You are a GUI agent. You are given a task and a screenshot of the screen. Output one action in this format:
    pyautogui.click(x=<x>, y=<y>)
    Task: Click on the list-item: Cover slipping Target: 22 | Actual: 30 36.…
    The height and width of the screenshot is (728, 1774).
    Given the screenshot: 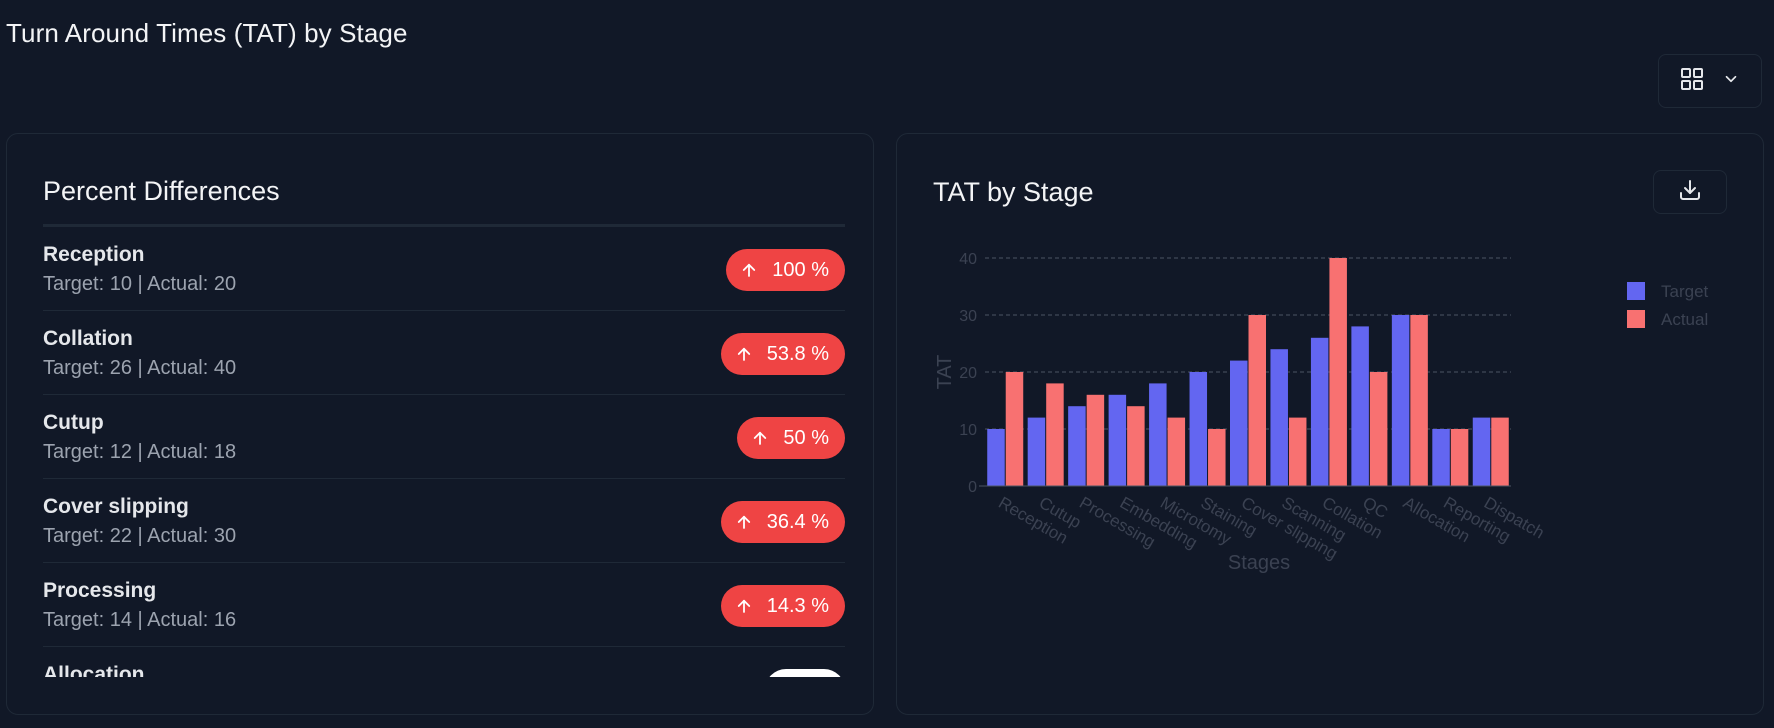 What is the action you would take?
    pyautogui.click(x=444, y=521)
    